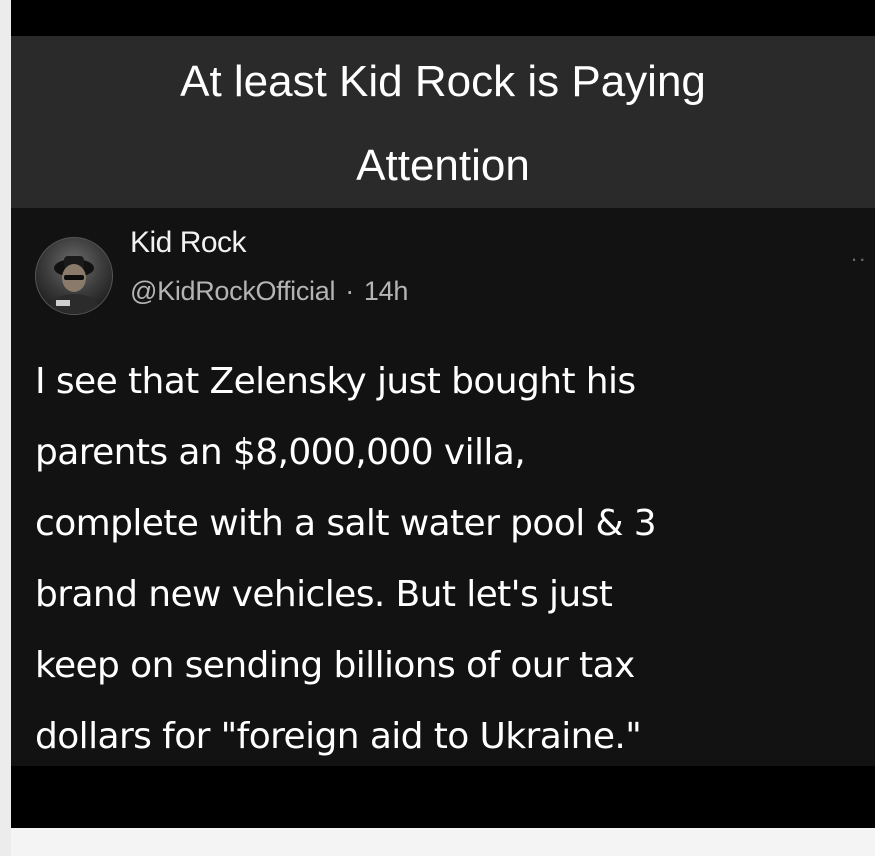 The width and height of the screenshot is (875, 856). I want to click on tweet-text-line: parents an $8,000,000 villa,, so click(280, 452).